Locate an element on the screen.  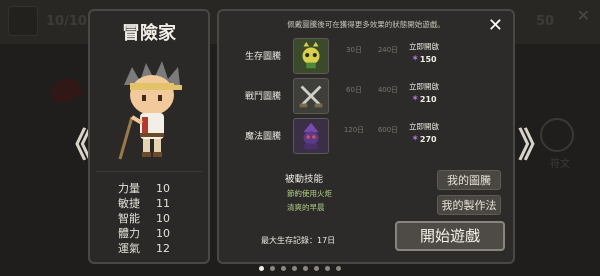
requirement-days: 30日 is located at coordinates (354, 50).